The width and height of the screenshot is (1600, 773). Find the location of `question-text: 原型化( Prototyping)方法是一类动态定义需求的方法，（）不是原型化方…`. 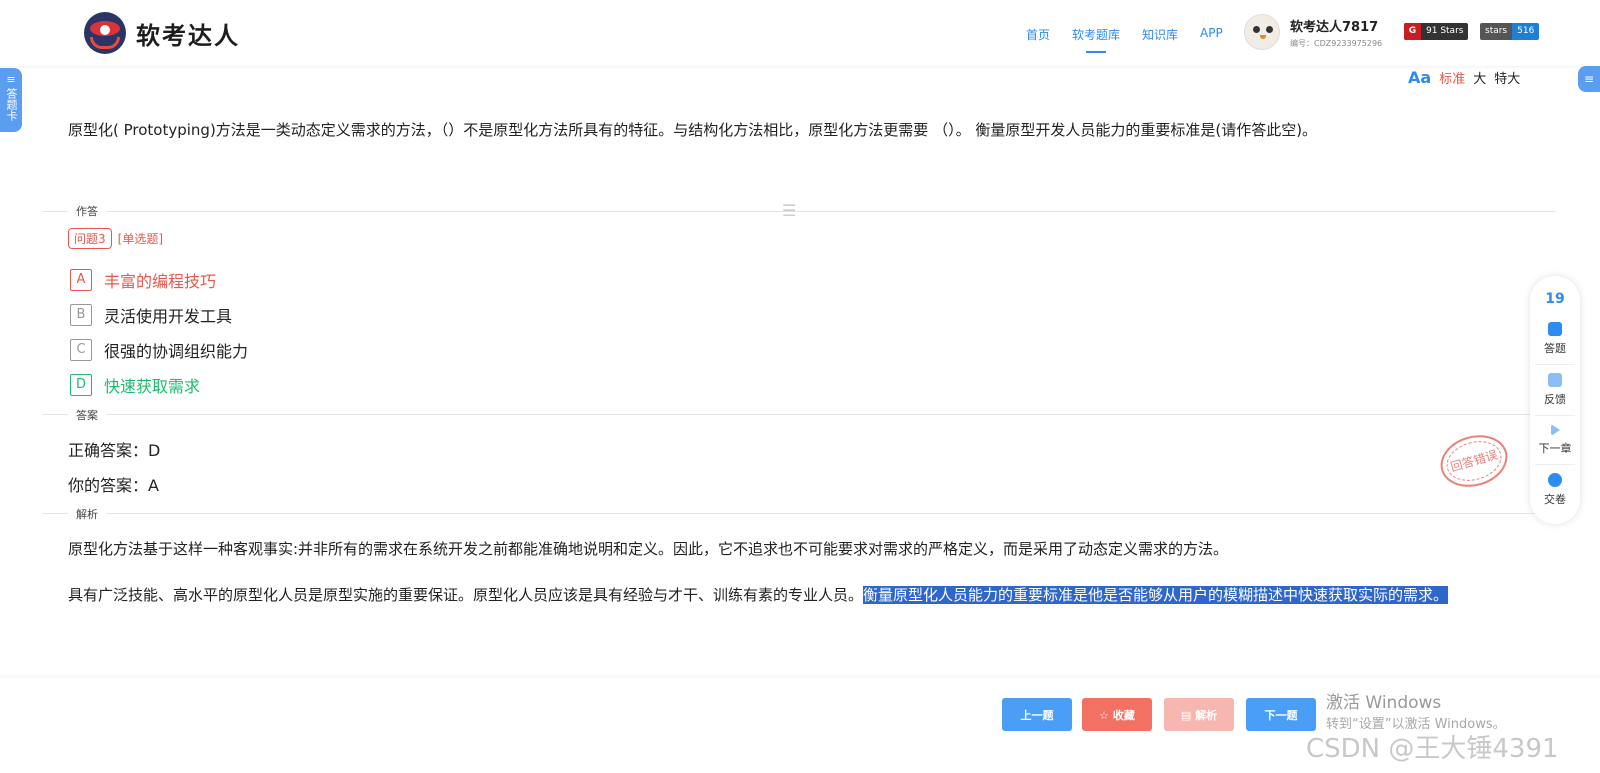

question-text: 原型化( Prototyping)方法是一类动态定义需求的方法，（）不是原型化方… is located at coordinates (693, 130).